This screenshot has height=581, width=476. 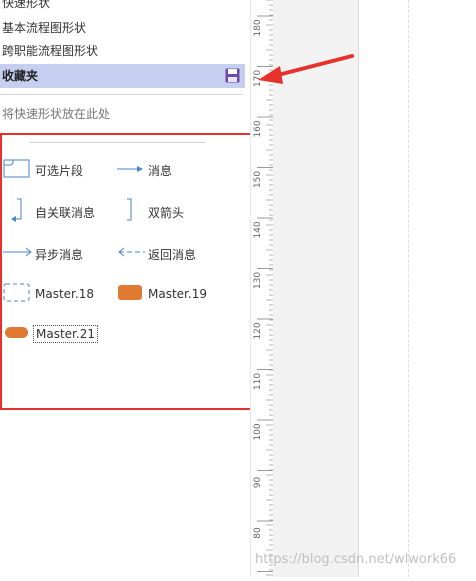 What do you see at coordinates (356, 559) in the screenshot?
I see `watermark: https://blog.csdn.net/wlwork66` at bounding box center [356, 559].